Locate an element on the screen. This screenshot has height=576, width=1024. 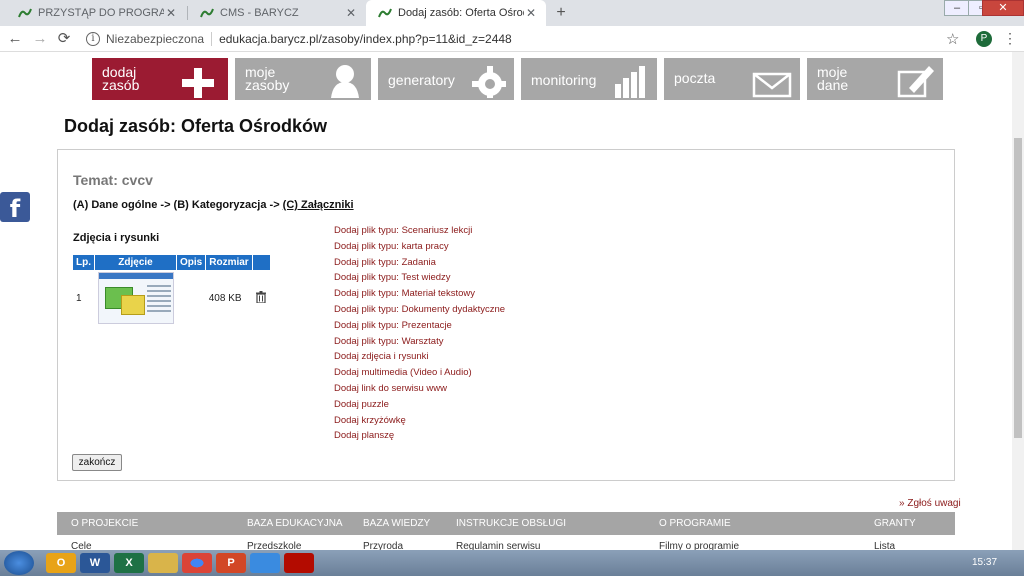
footer-column-title: INSTRUKCJE OBSŁUGI is located at coordinates (511, 523).